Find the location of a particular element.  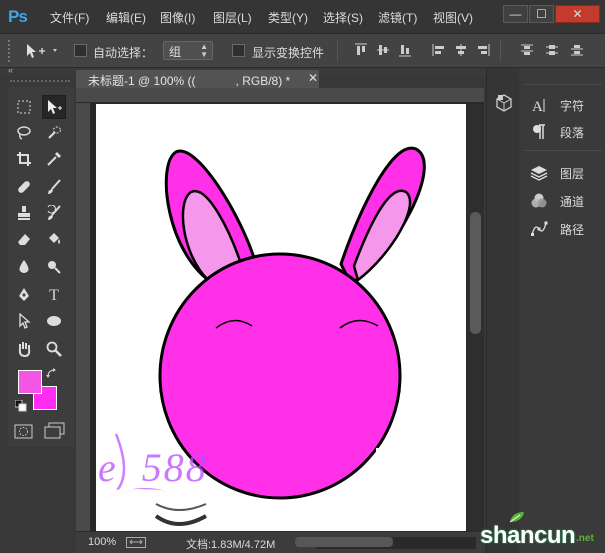

align-left-icon is located at coordinates (439, 50).